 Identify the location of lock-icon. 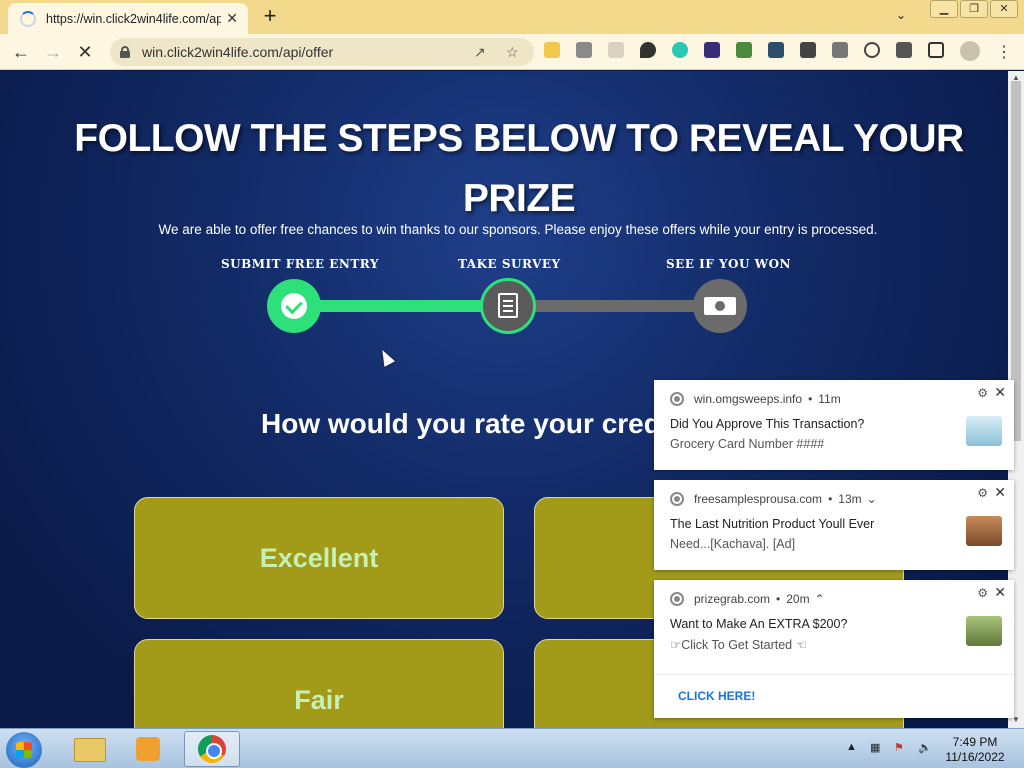
(125, 52).